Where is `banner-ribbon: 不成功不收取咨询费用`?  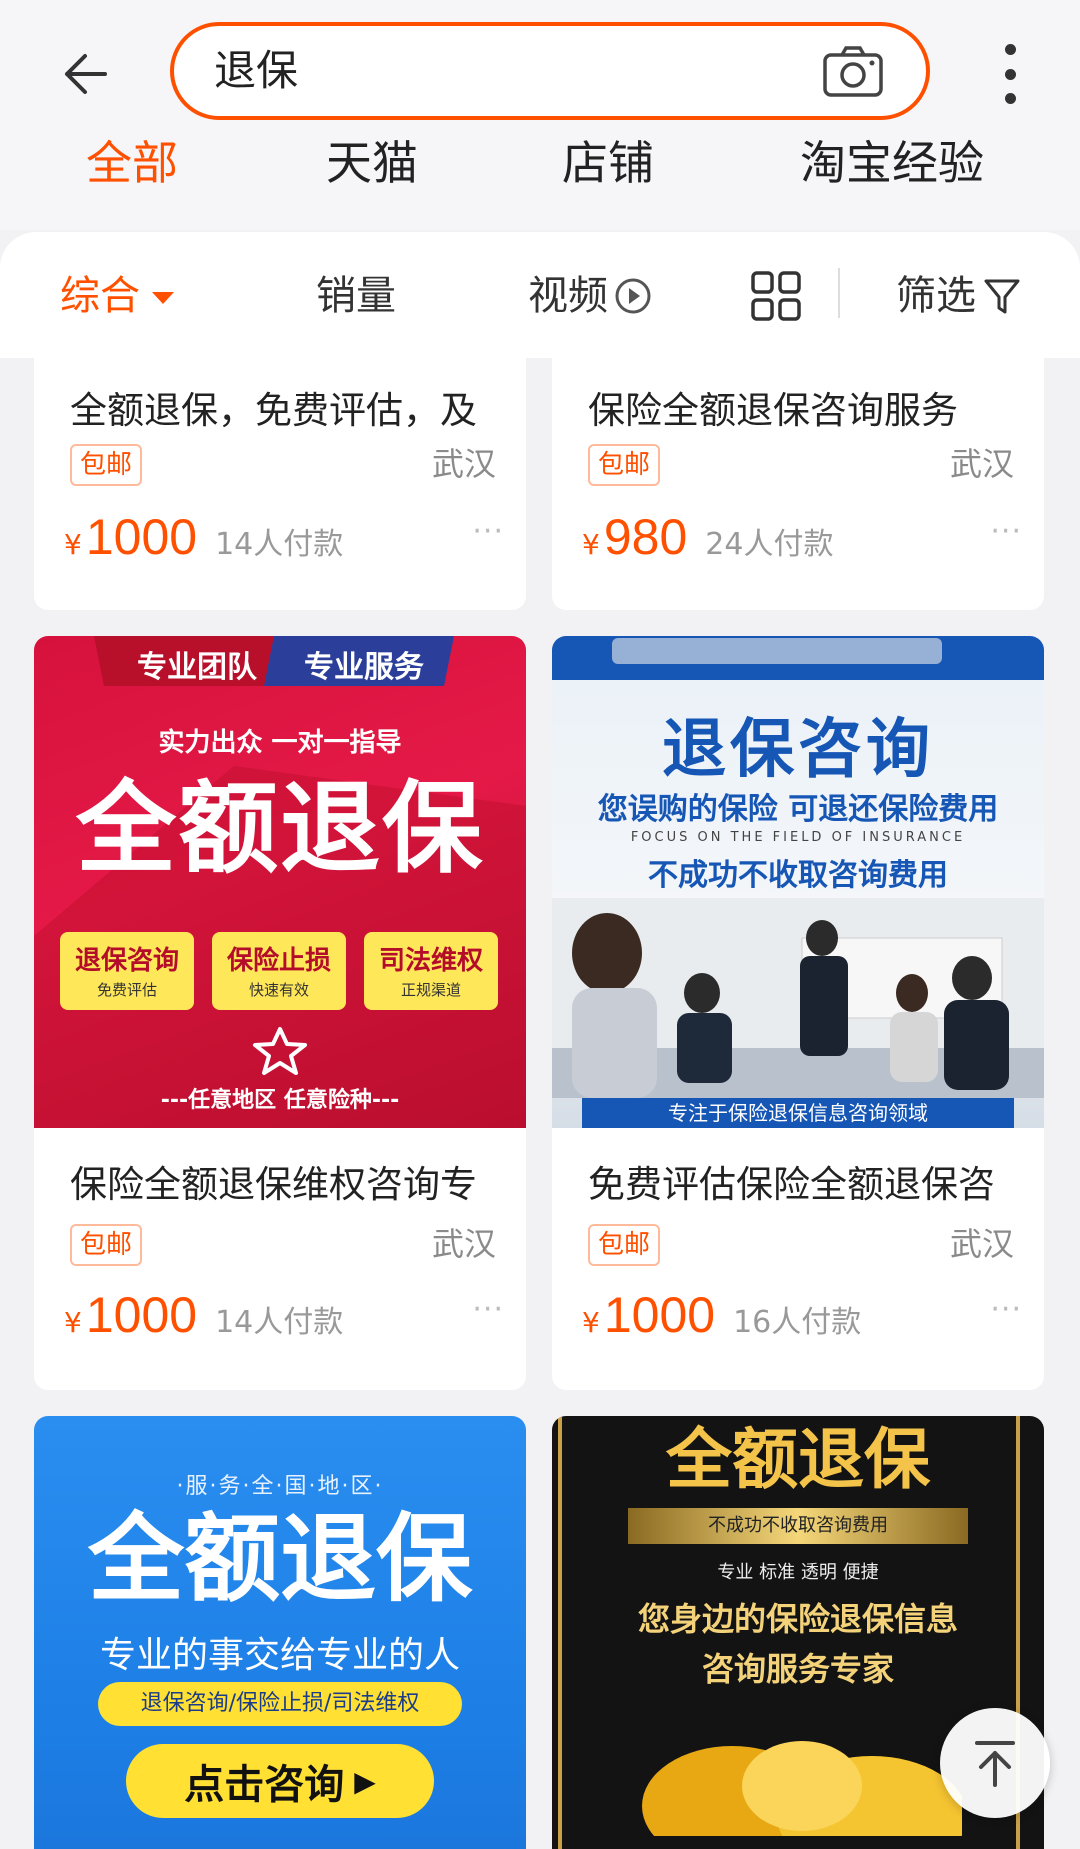
banner-ribbon: 不成功不收取咨询费用 is located at coordinates (798, 1526).